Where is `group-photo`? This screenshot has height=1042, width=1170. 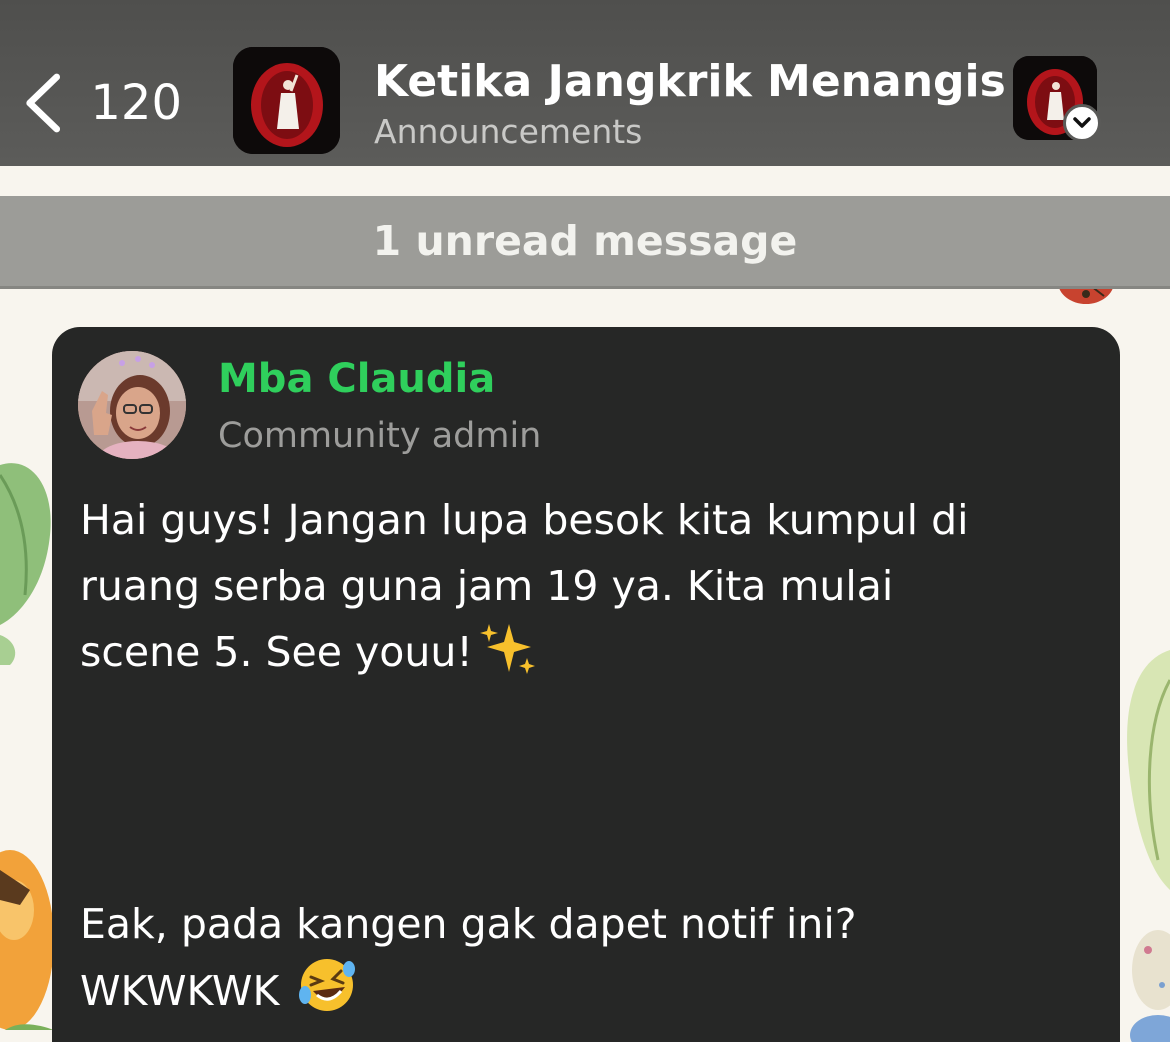
group-photo is located at coordinates (286, 100).